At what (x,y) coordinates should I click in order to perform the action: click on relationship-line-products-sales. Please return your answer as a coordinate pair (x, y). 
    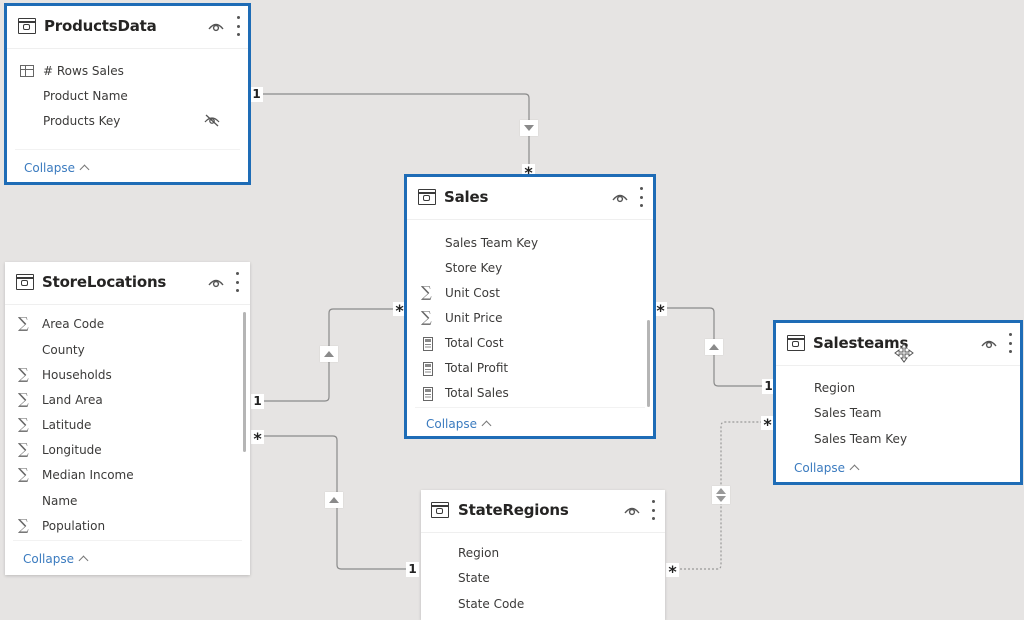
    Looking at the image, I should click on (396, 131).